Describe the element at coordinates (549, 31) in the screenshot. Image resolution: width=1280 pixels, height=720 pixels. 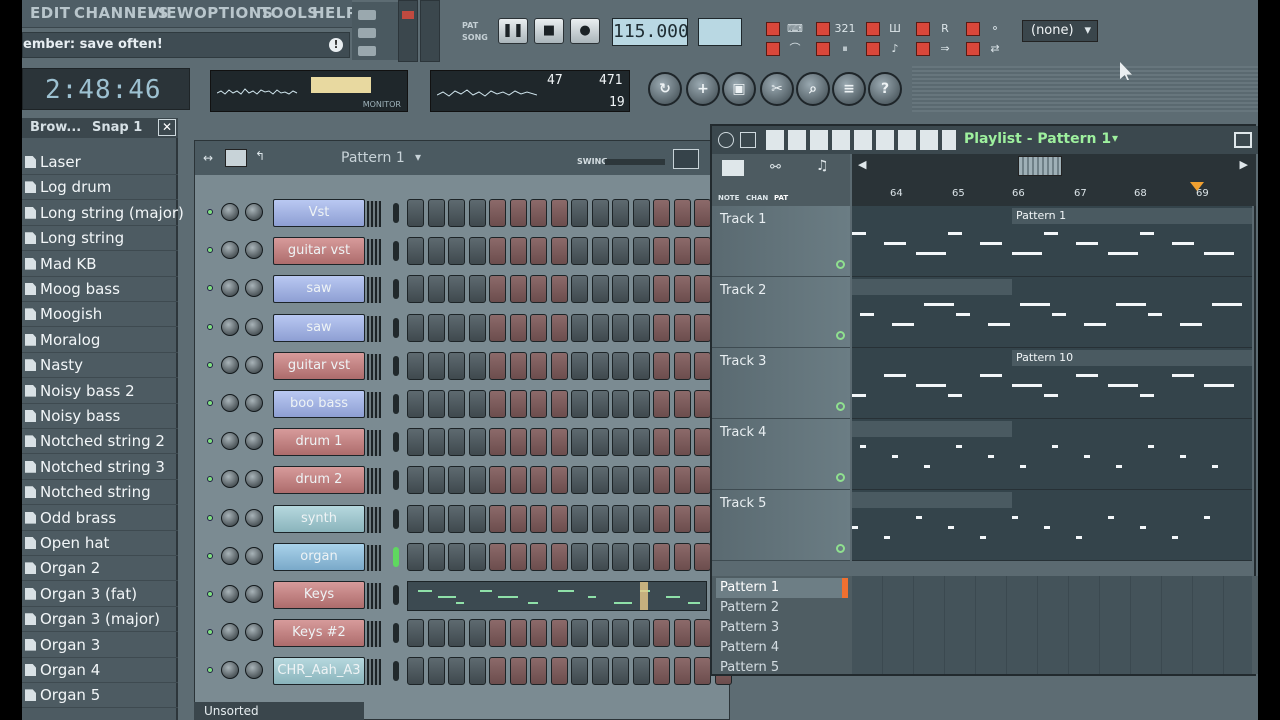
I see `stop-button: ■` at that location.